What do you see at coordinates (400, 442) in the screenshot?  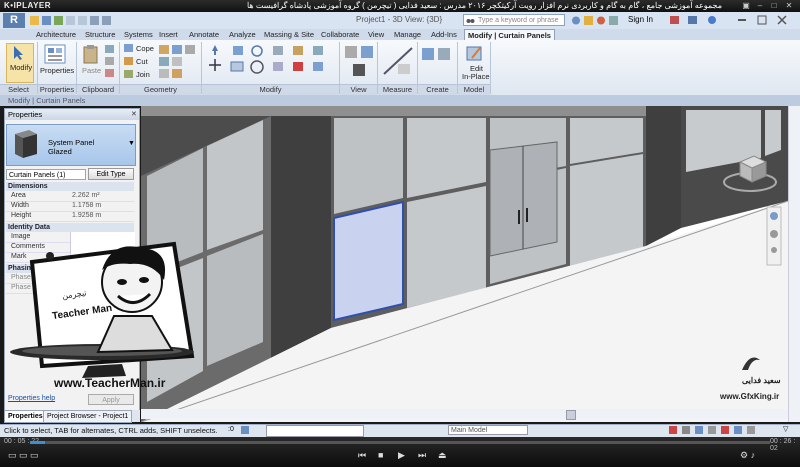 I see `player-seekbar` at bounding box center [400, 442].